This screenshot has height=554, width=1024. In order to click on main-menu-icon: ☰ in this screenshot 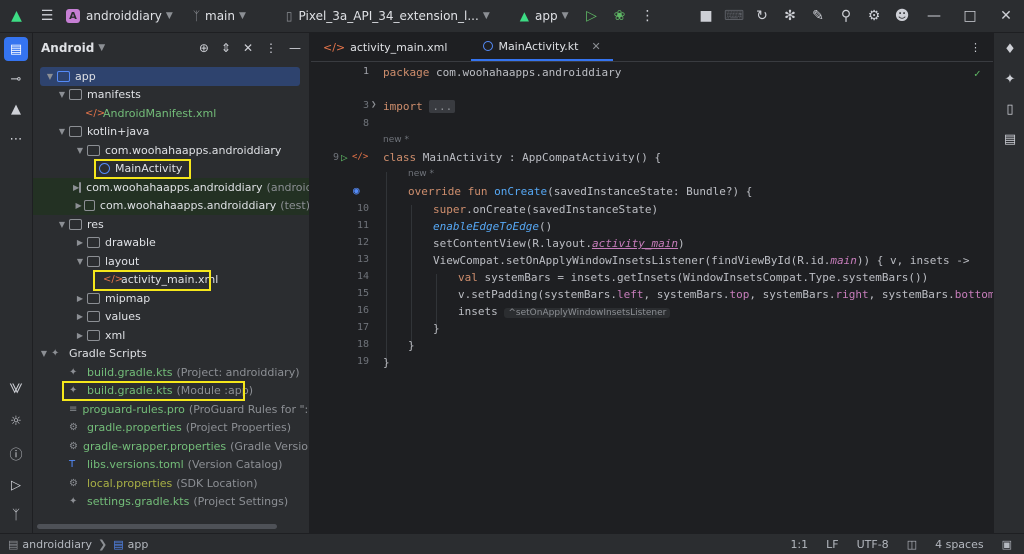, I will do `click(47, 16)`.